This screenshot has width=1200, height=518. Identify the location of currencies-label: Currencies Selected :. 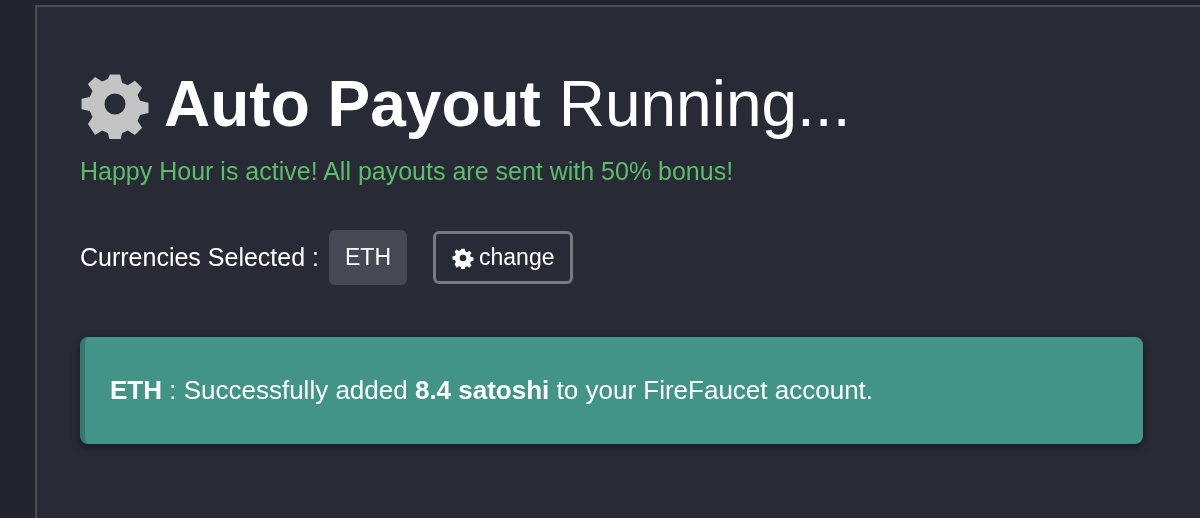
(199, 258).